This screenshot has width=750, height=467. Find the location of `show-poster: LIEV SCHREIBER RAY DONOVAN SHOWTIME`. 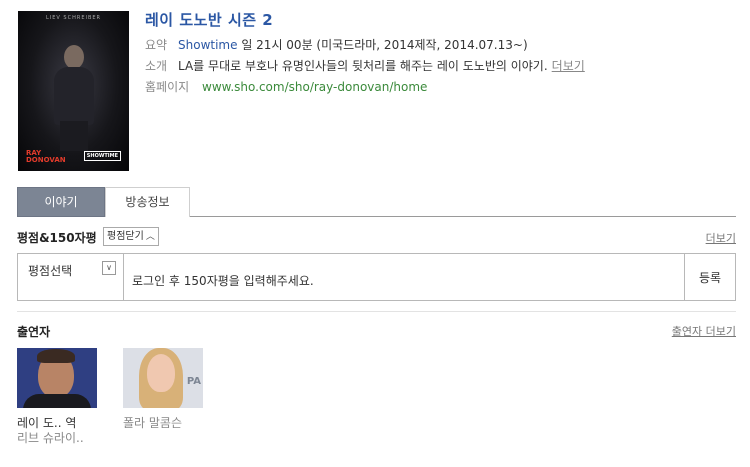

show-poster: LIEV SCHREIBER RAY DONOVAN SHOWTIME is located at coordinates (73, 91).